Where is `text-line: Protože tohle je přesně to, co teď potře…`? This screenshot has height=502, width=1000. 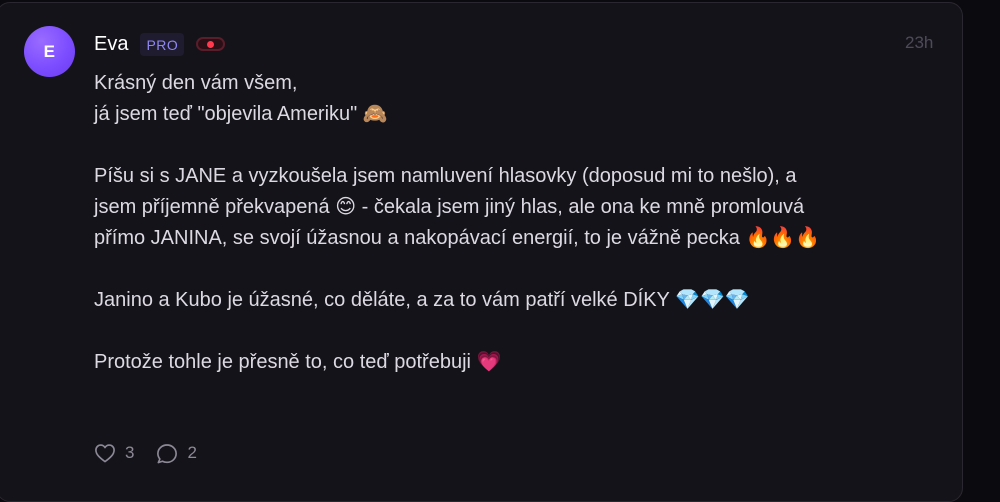 text-line: Protože tohle je přesně to, co teď potře… is located at coordinates (298, 362).